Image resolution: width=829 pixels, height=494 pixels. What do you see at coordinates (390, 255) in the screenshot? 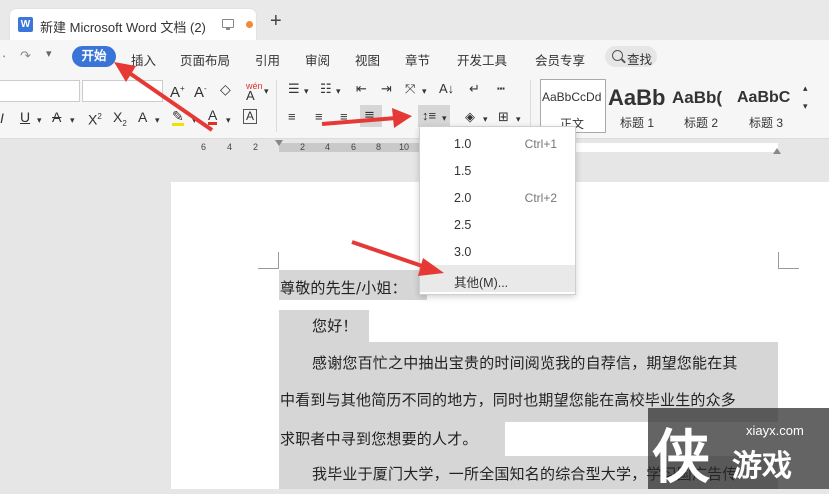
I see `arrow-to-other-option` at bounding box center [390, 255].